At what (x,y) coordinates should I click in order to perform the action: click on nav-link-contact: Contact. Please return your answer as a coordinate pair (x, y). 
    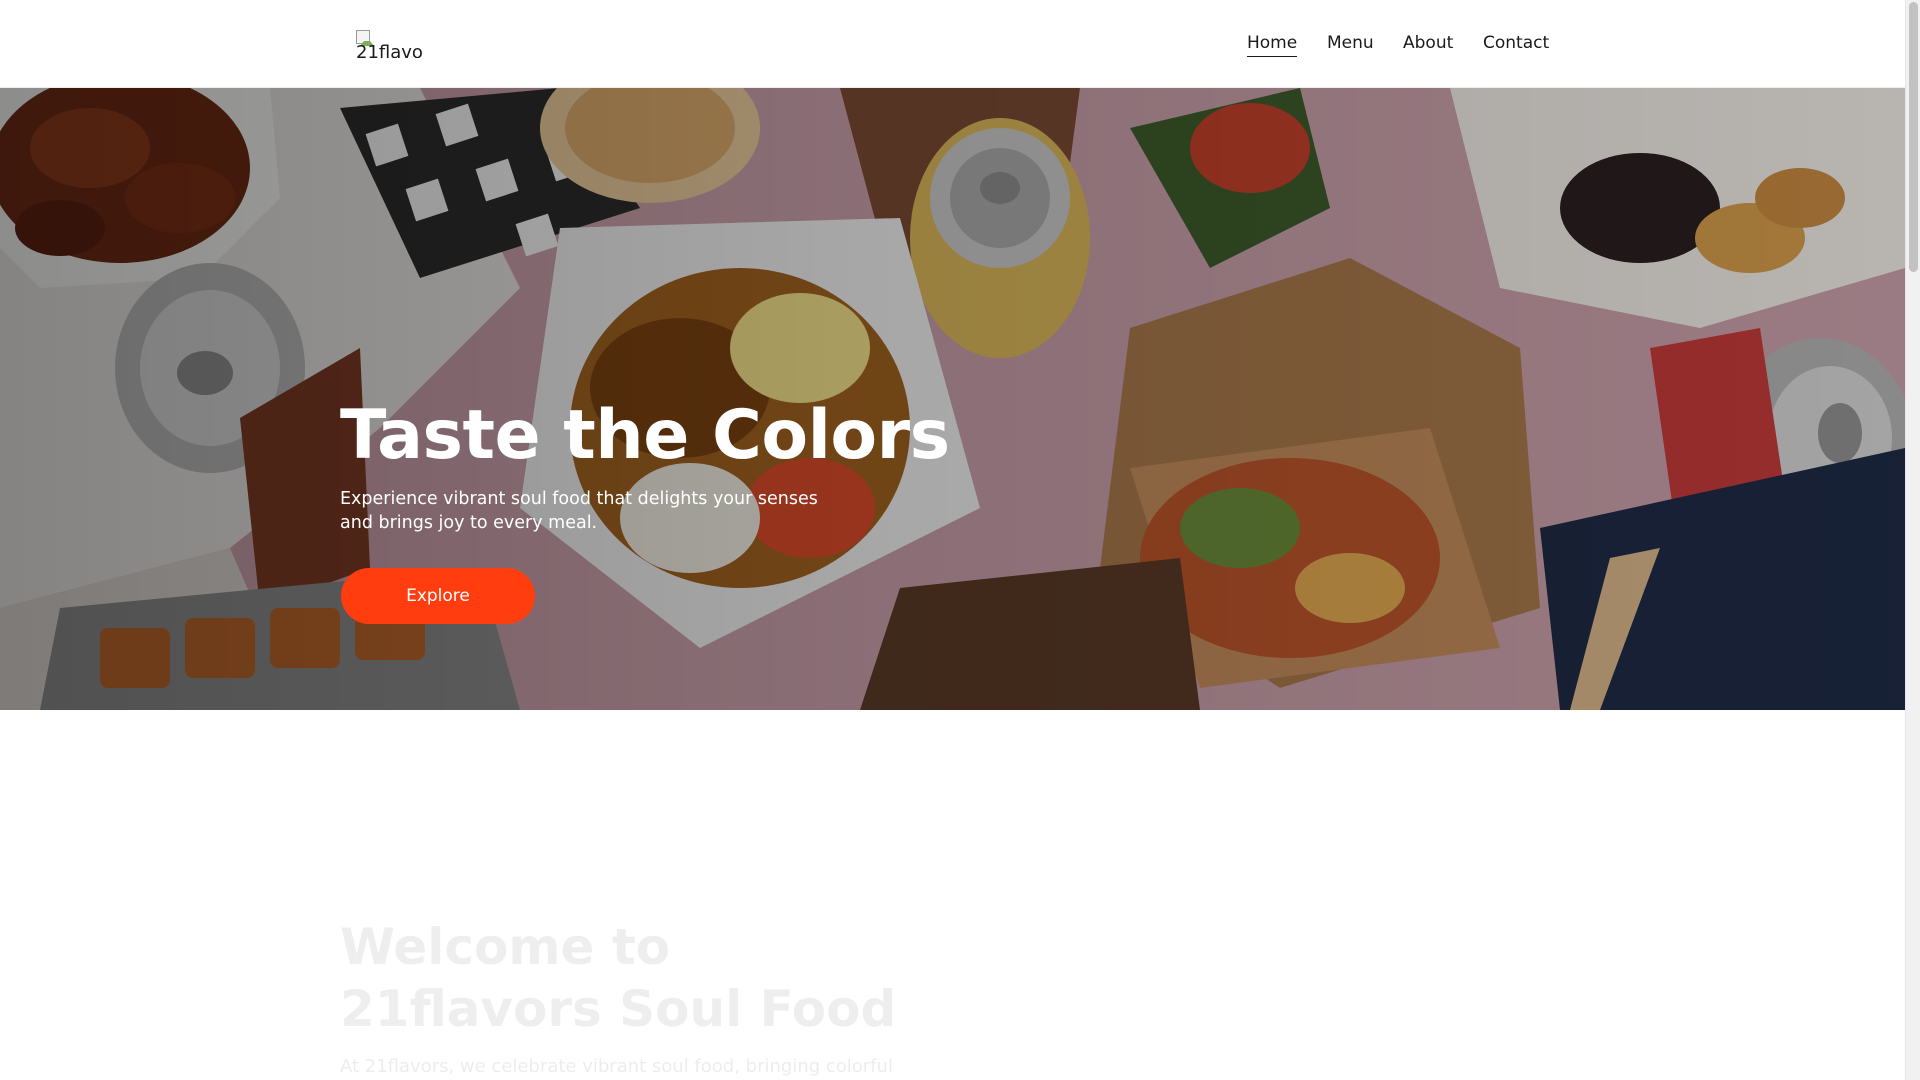
    Looking at the image, I should click on (1516, 43).